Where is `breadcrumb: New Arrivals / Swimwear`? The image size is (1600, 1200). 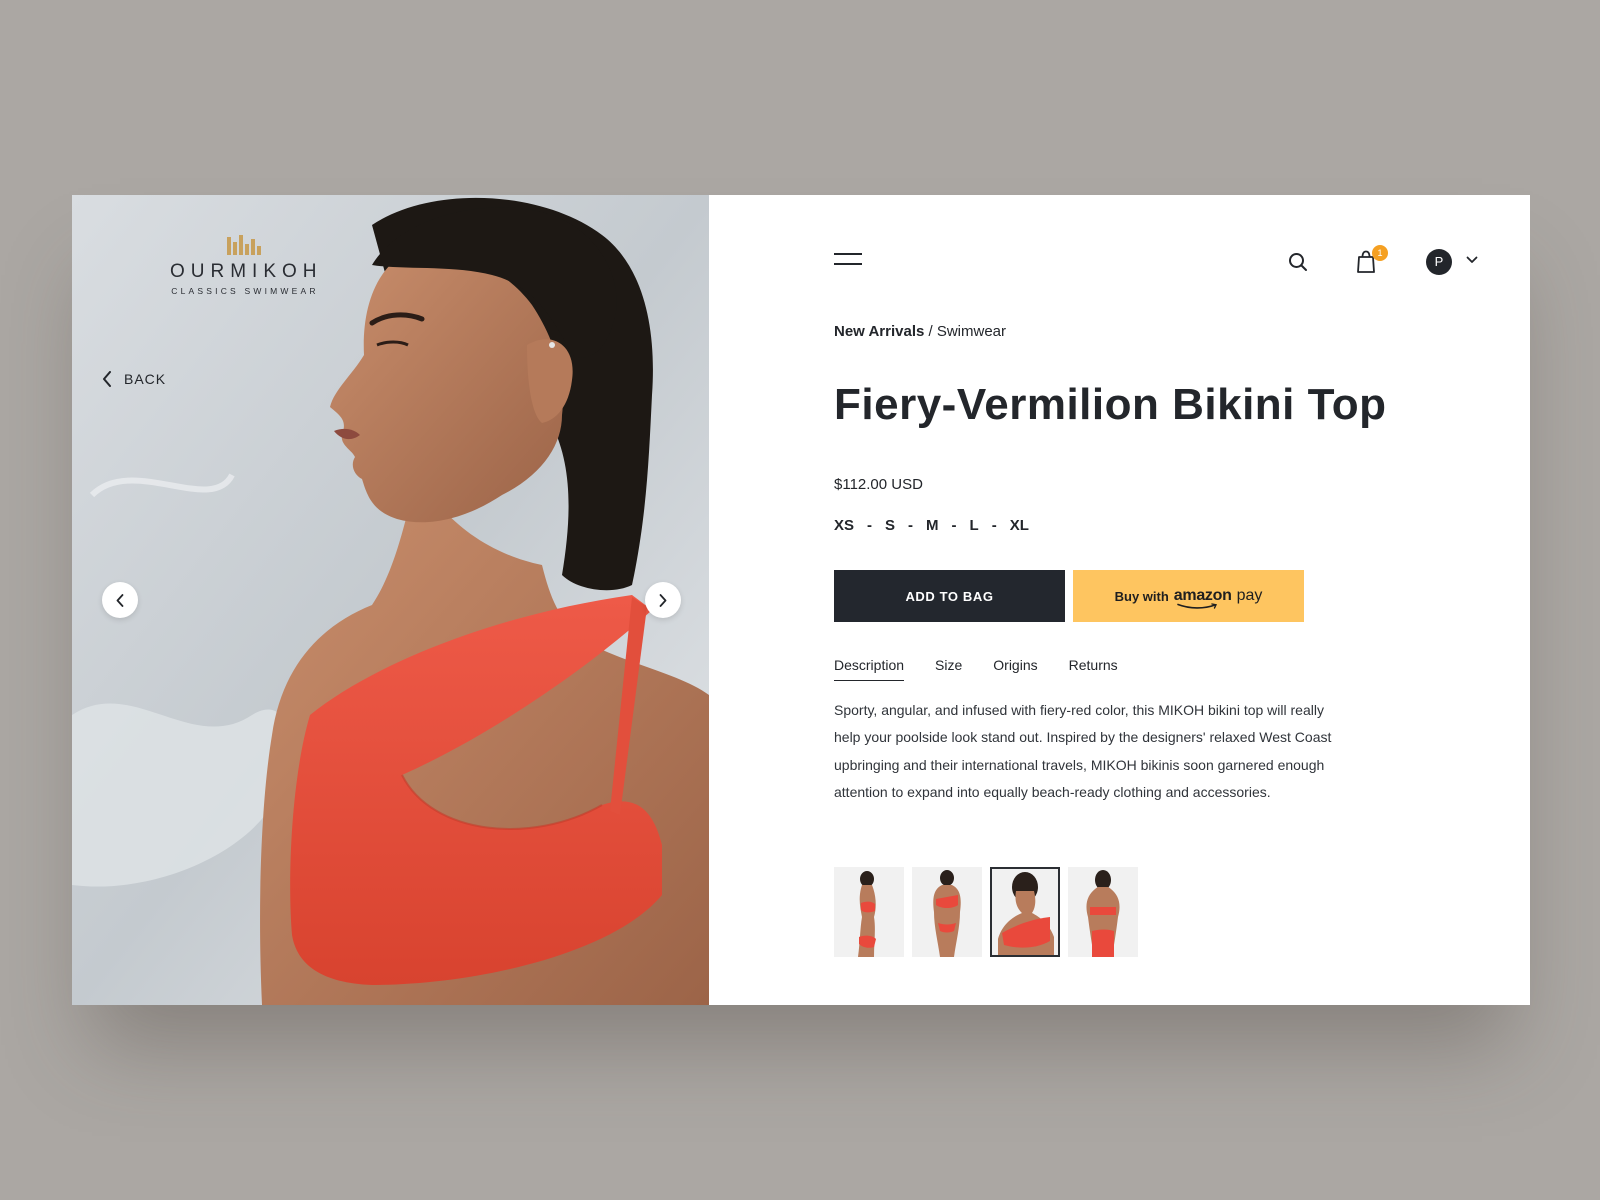 breadcrumb: New Arrivals / Swimwear is located at coordinates (920, 331).